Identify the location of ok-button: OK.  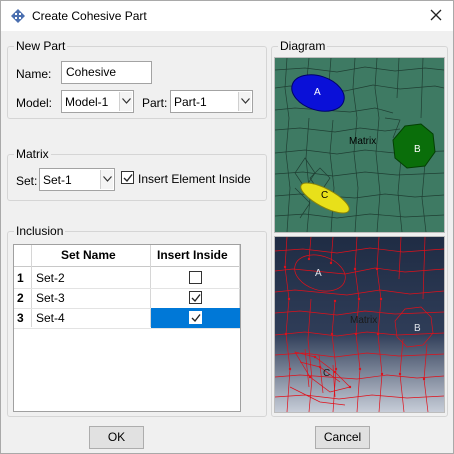
(116, 437).